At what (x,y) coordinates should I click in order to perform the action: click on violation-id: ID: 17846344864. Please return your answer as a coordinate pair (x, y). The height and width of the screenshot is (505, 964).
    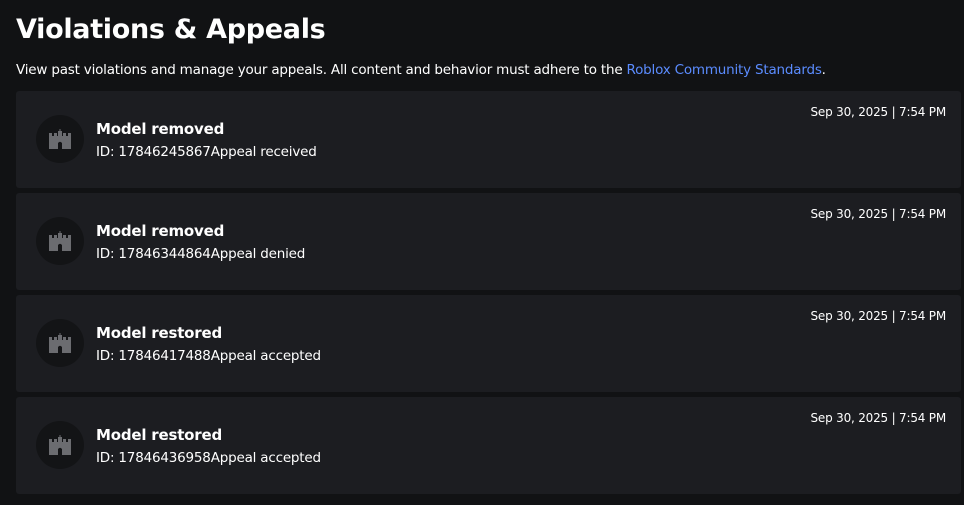
    Looking at the image, I should click on (153, 254).